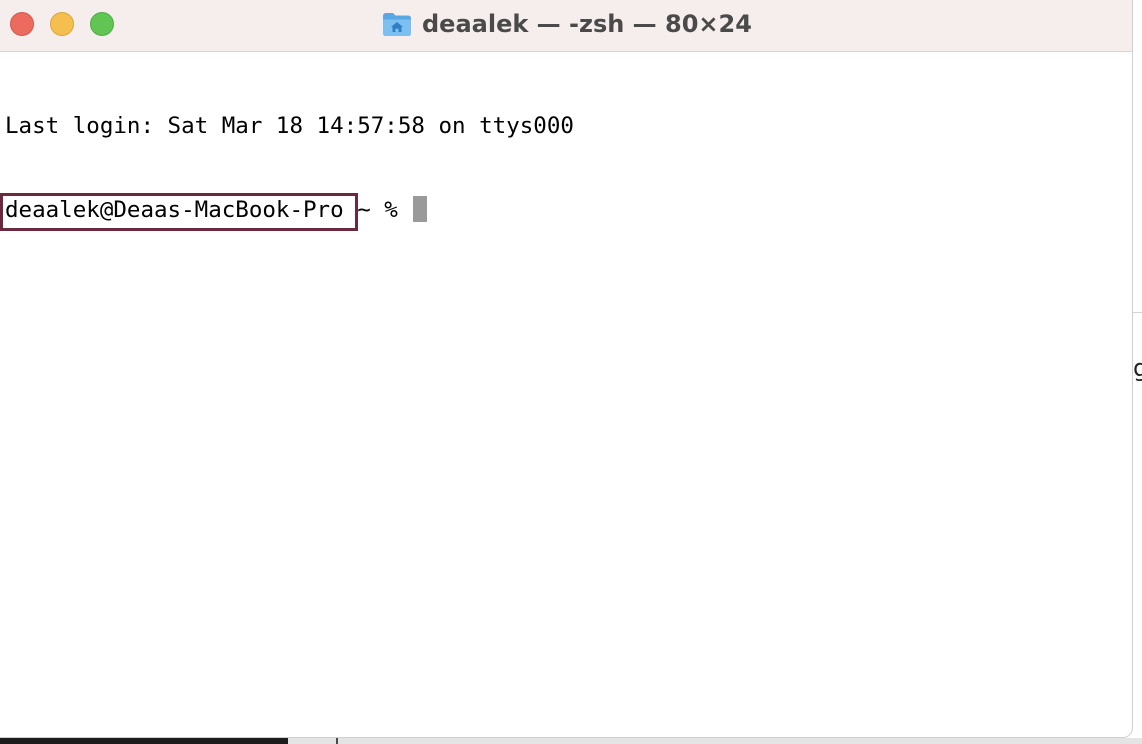 The height and width of the screenshot is (744, 1142). What do you see at coordinates (420, 209) in the screenshot?
I see `text-cursor` at bounding box center [420, 209].